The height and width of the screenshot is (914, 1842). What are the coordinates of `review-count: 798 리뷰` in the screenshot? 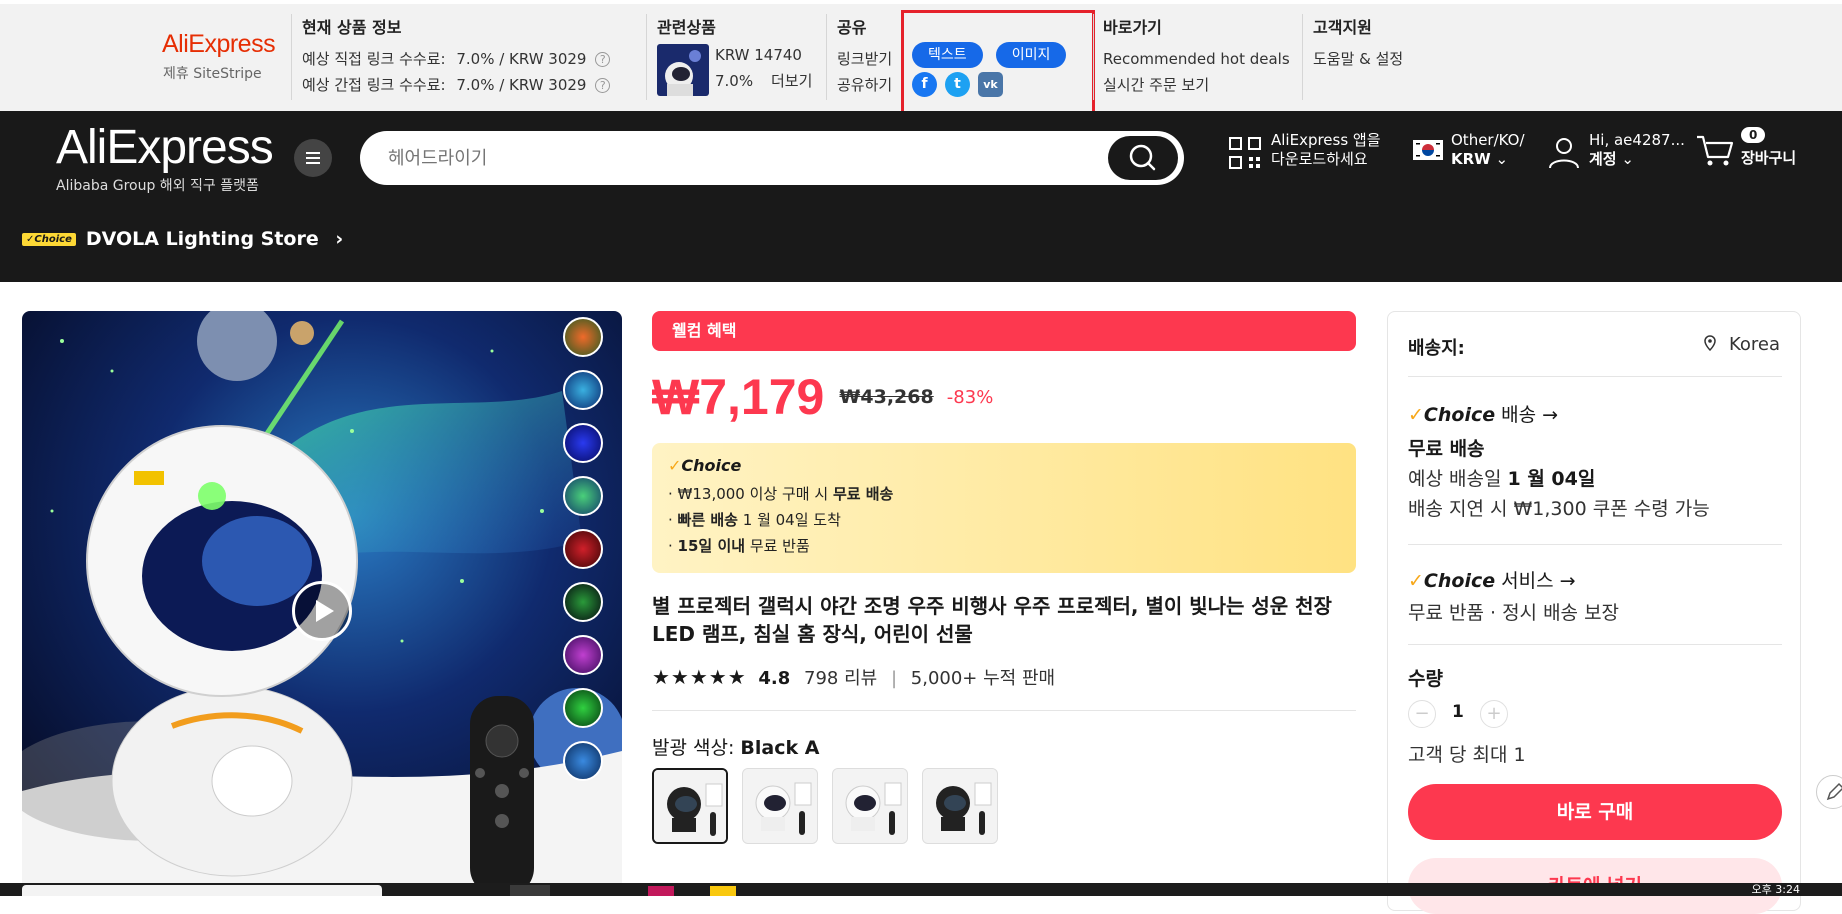 It's located at (840, 678).